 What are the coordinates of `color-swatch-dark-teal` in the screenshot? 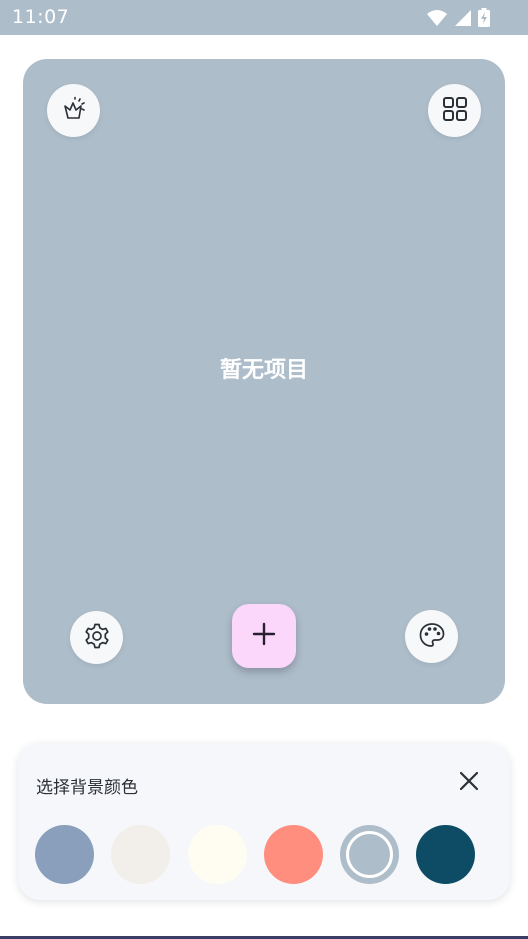 It's located at (445, 854).